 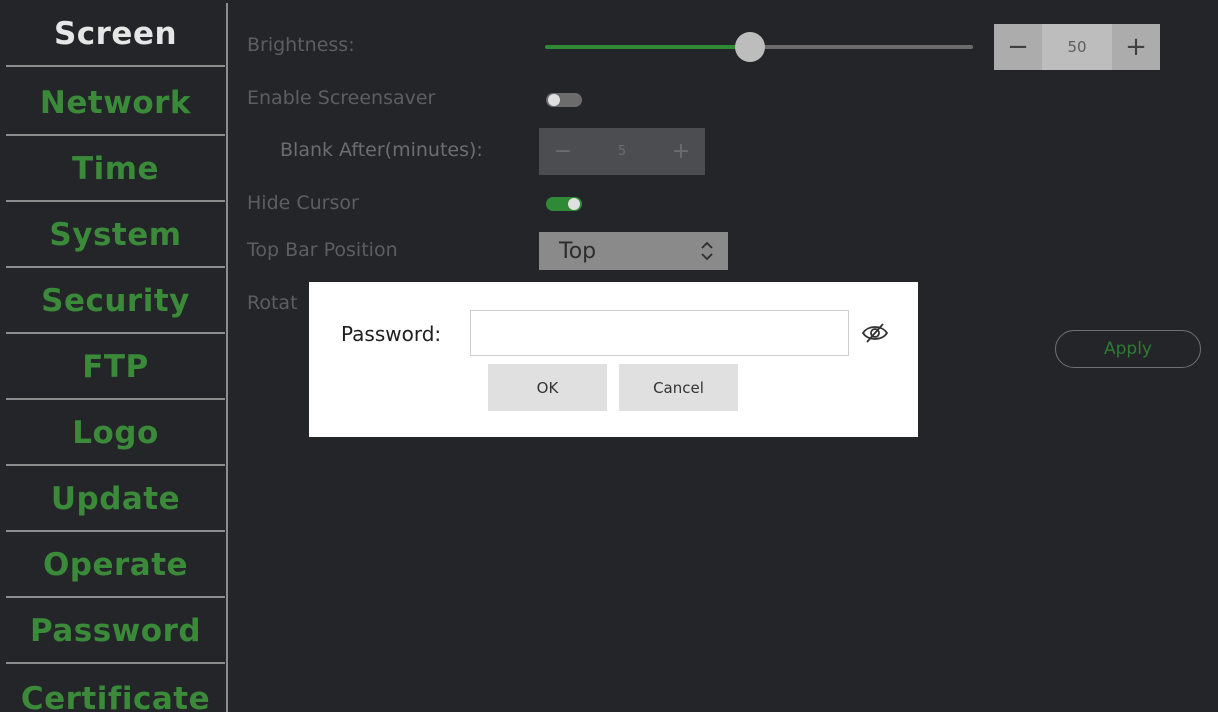 What do you see at coordinates (115, 368) in the screenshot?
I see `sidebar-item-ftp: FTP` at bounding box center [115, 368].